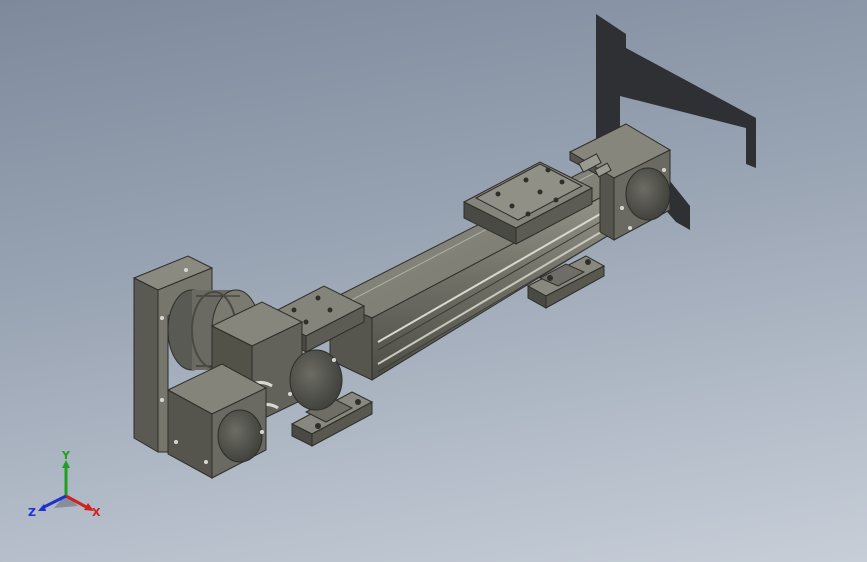  Describe the element at coordinates (96, 512) in the screenshot. I see `x-axis-label: X` at that location.